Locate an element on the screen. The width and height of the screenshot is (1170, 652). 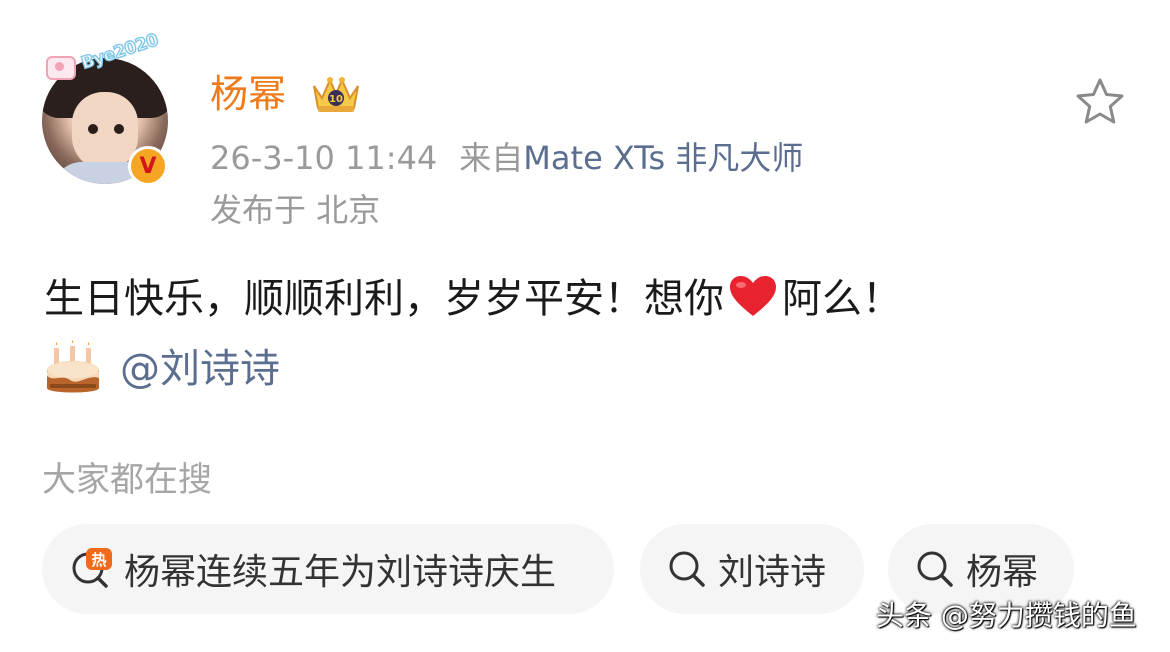
post-text-main: 生日快乐，顺顺利利，岁岁平安！想你 is located at coordinates (384, 299).